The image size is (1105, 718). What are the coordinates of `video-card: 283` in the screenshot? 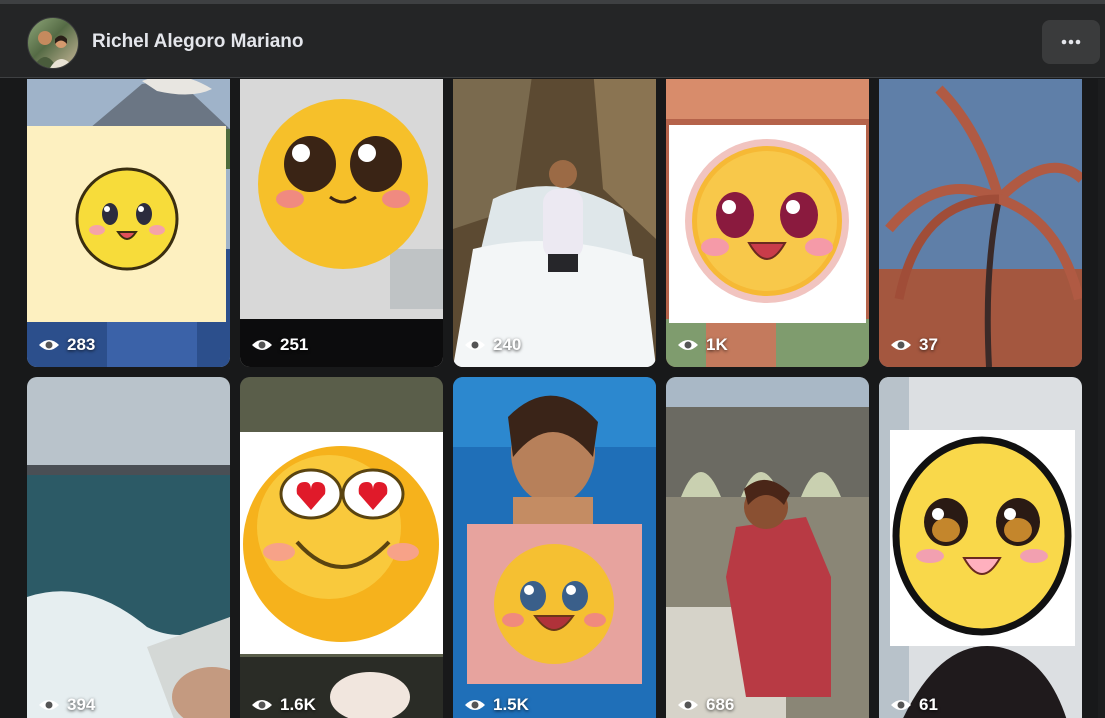 It's located at (128, 223).